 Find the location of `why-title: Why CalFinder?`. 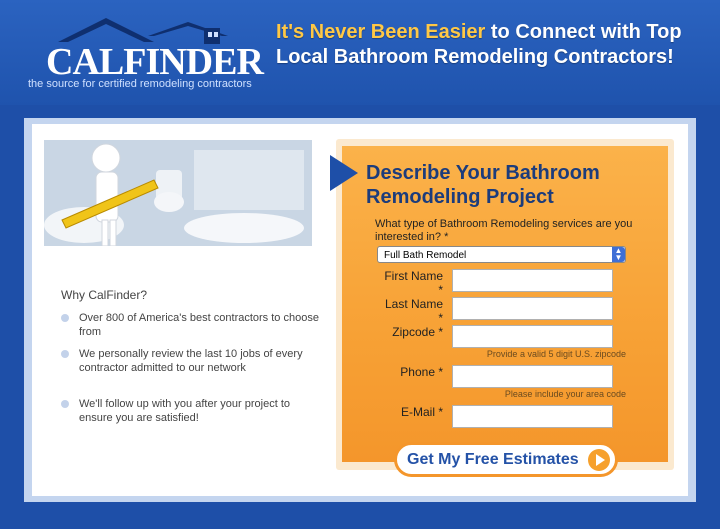

why-title: Why CalFinder? is located at coordinates (104, 295).